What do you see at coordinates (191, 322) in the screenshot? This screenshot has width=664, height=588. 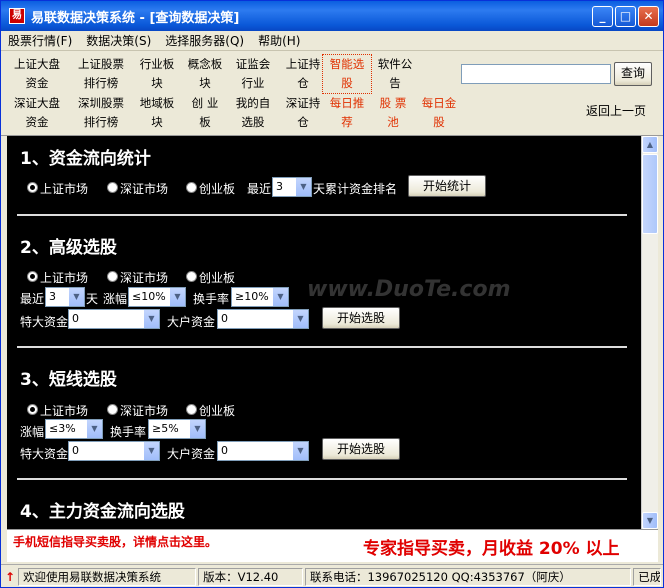 I see `house-funds-label: 大户资金` at bounding box center [191, 322].